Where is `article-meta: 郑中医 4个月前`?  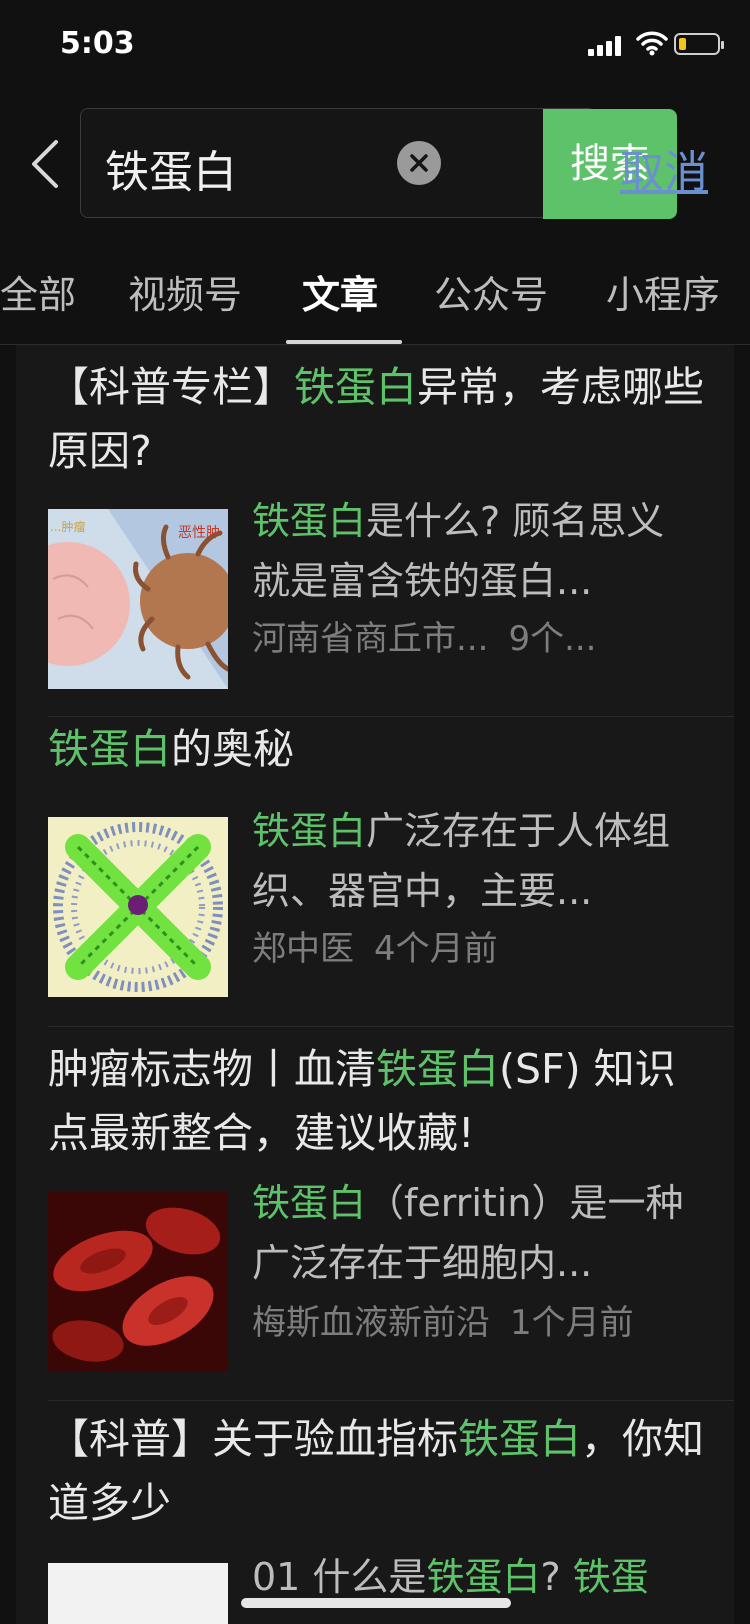
article-meta: 郑中医 4个月前 is located at coordinates (375, 945).